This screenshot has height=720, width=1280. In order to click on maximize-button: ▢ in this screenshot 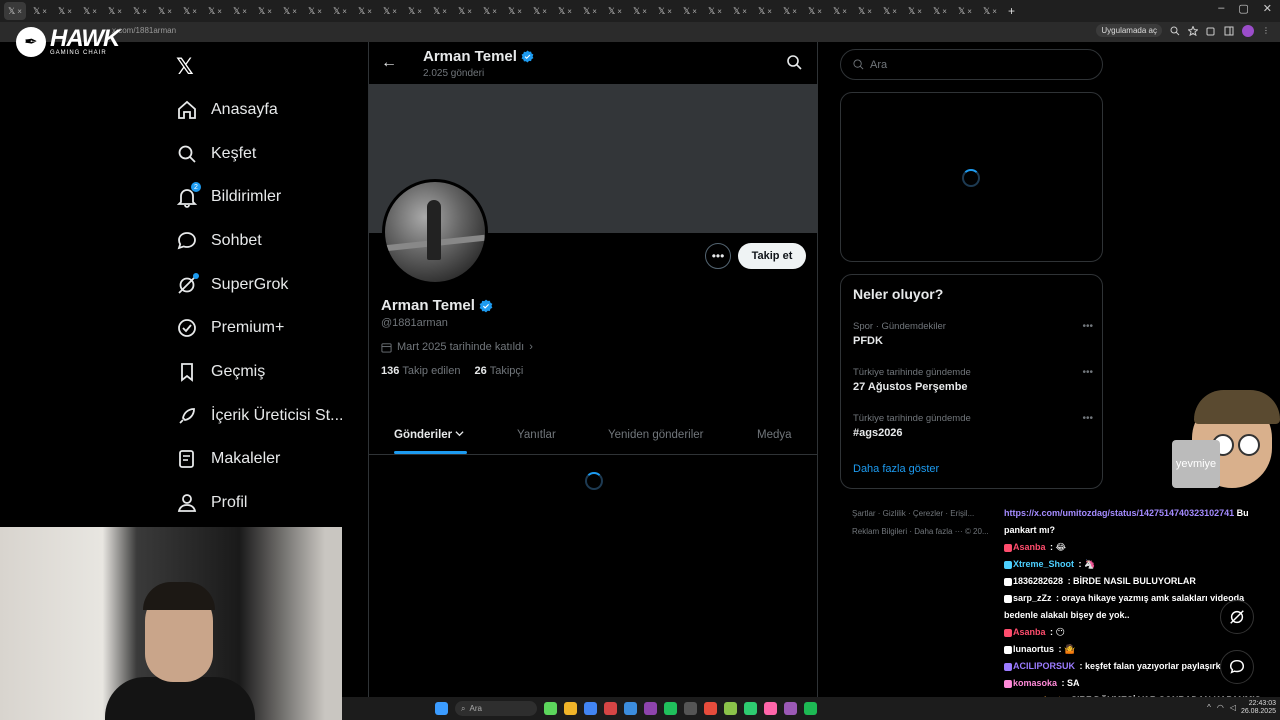, I will do `click(1243, 8)`.